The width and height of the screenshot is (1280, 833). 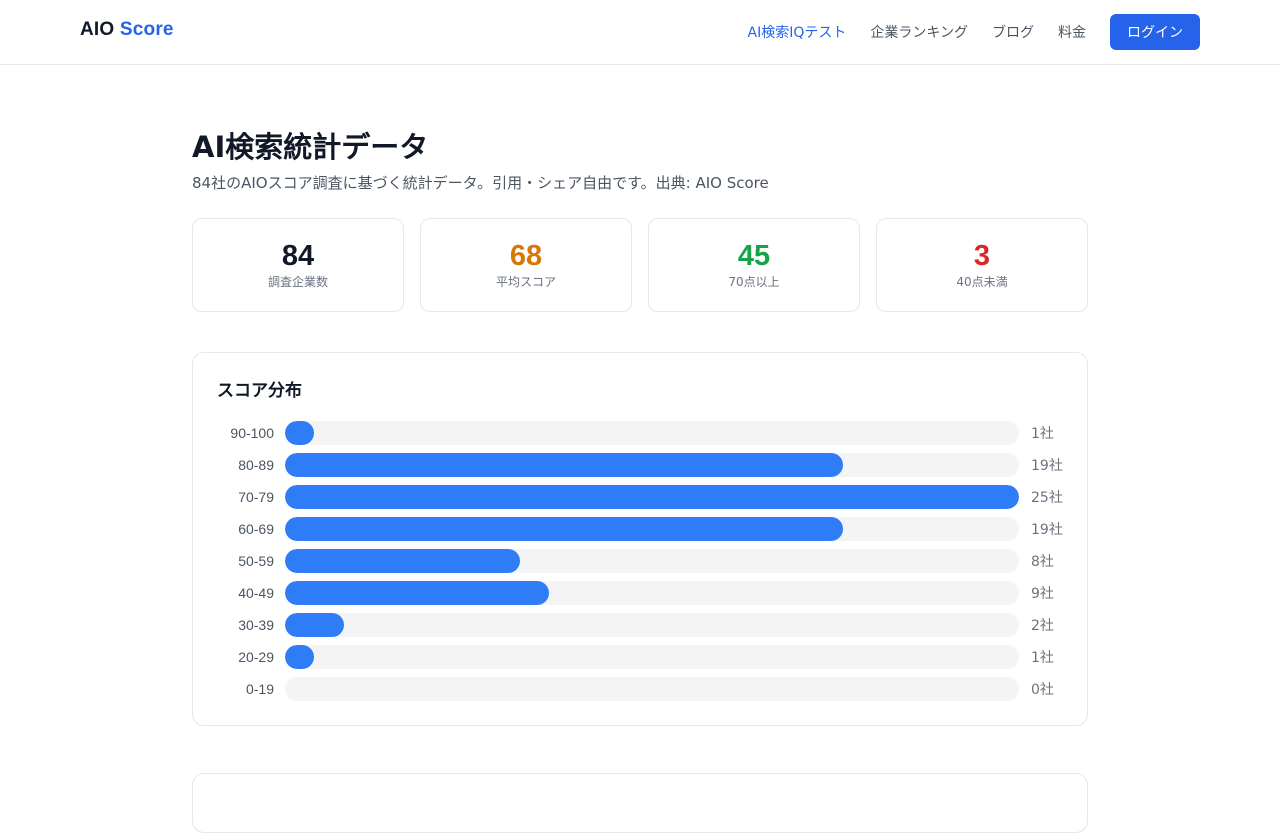 I want to click on stat-value: 84, so click(x=298, y=256).